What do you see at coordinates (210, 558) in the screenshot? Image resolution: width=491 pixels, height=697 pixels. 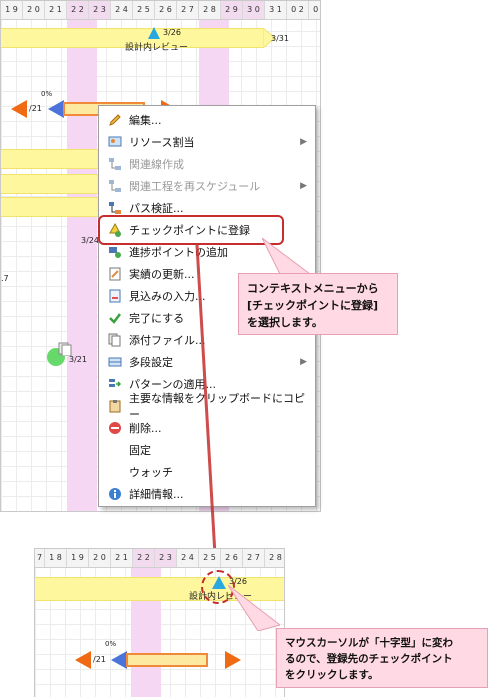 I see `date-cell: 2 5` at bounding box center [210, 558].